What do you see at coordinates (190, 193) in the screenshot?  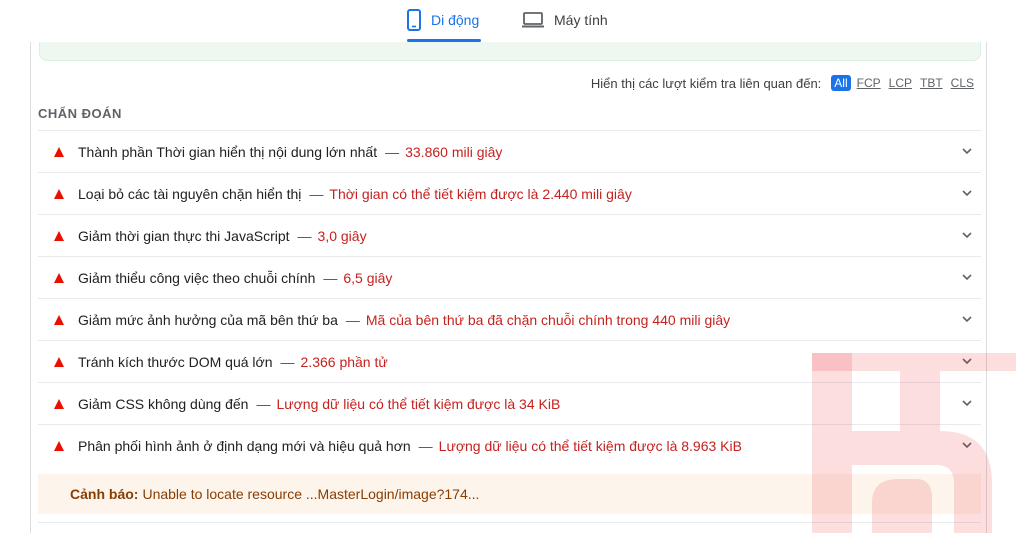 I see `audit-title: Loại bỏ các tài nguyên chặn hiển thị` at bounding box center [190, 193].